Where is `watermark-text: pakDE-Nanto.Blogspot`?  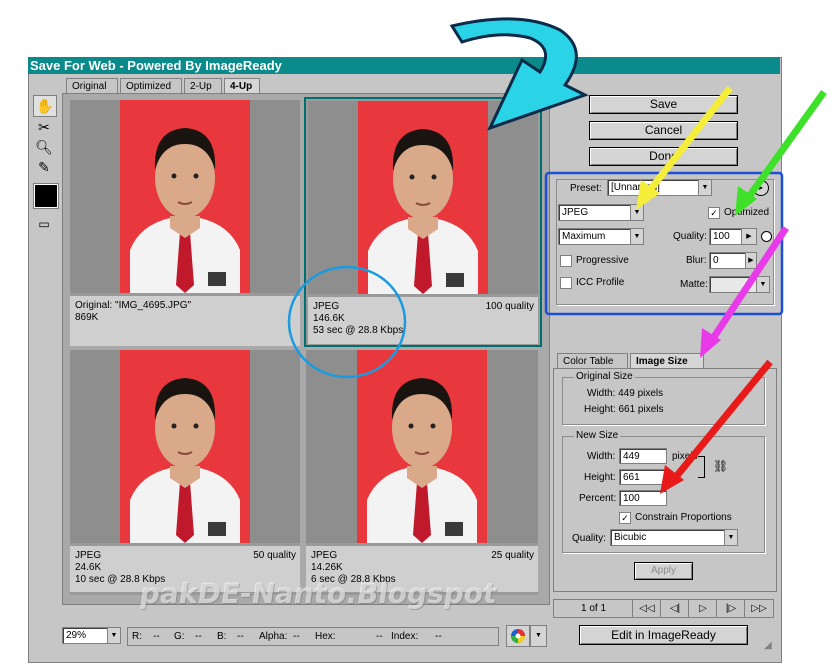
watermark-text: pakDE-Nanto.Blogspot is located at coordinates (318, 593).